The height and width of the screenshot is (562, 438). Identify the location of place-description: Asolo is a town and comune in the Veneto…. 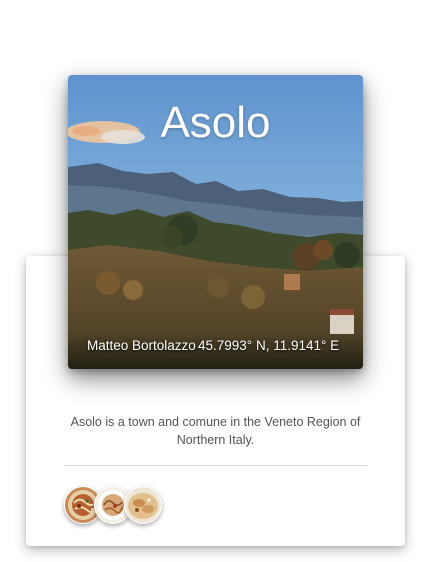
(215, 431).